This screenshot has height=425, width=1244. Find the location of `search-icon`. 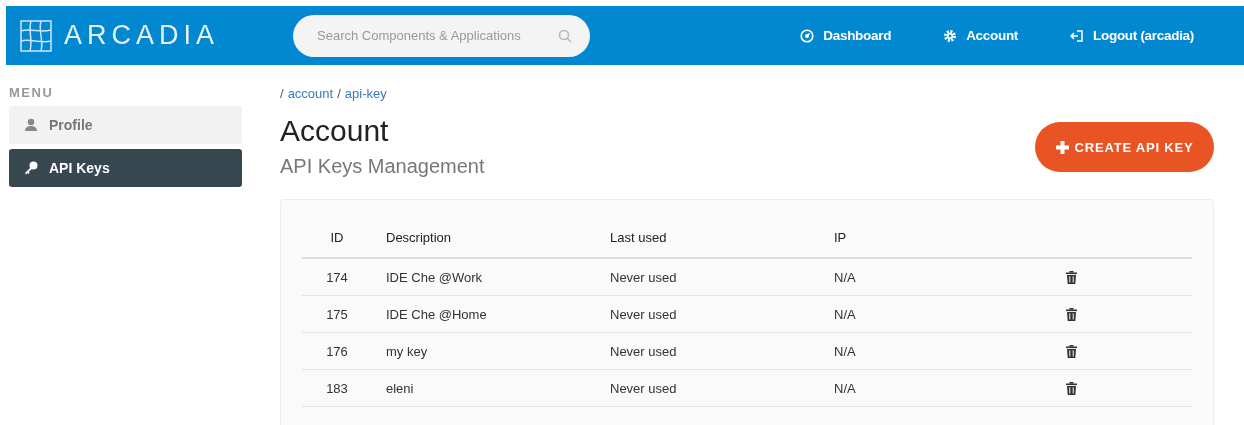

search-icon is located at coordinates (565, 35).